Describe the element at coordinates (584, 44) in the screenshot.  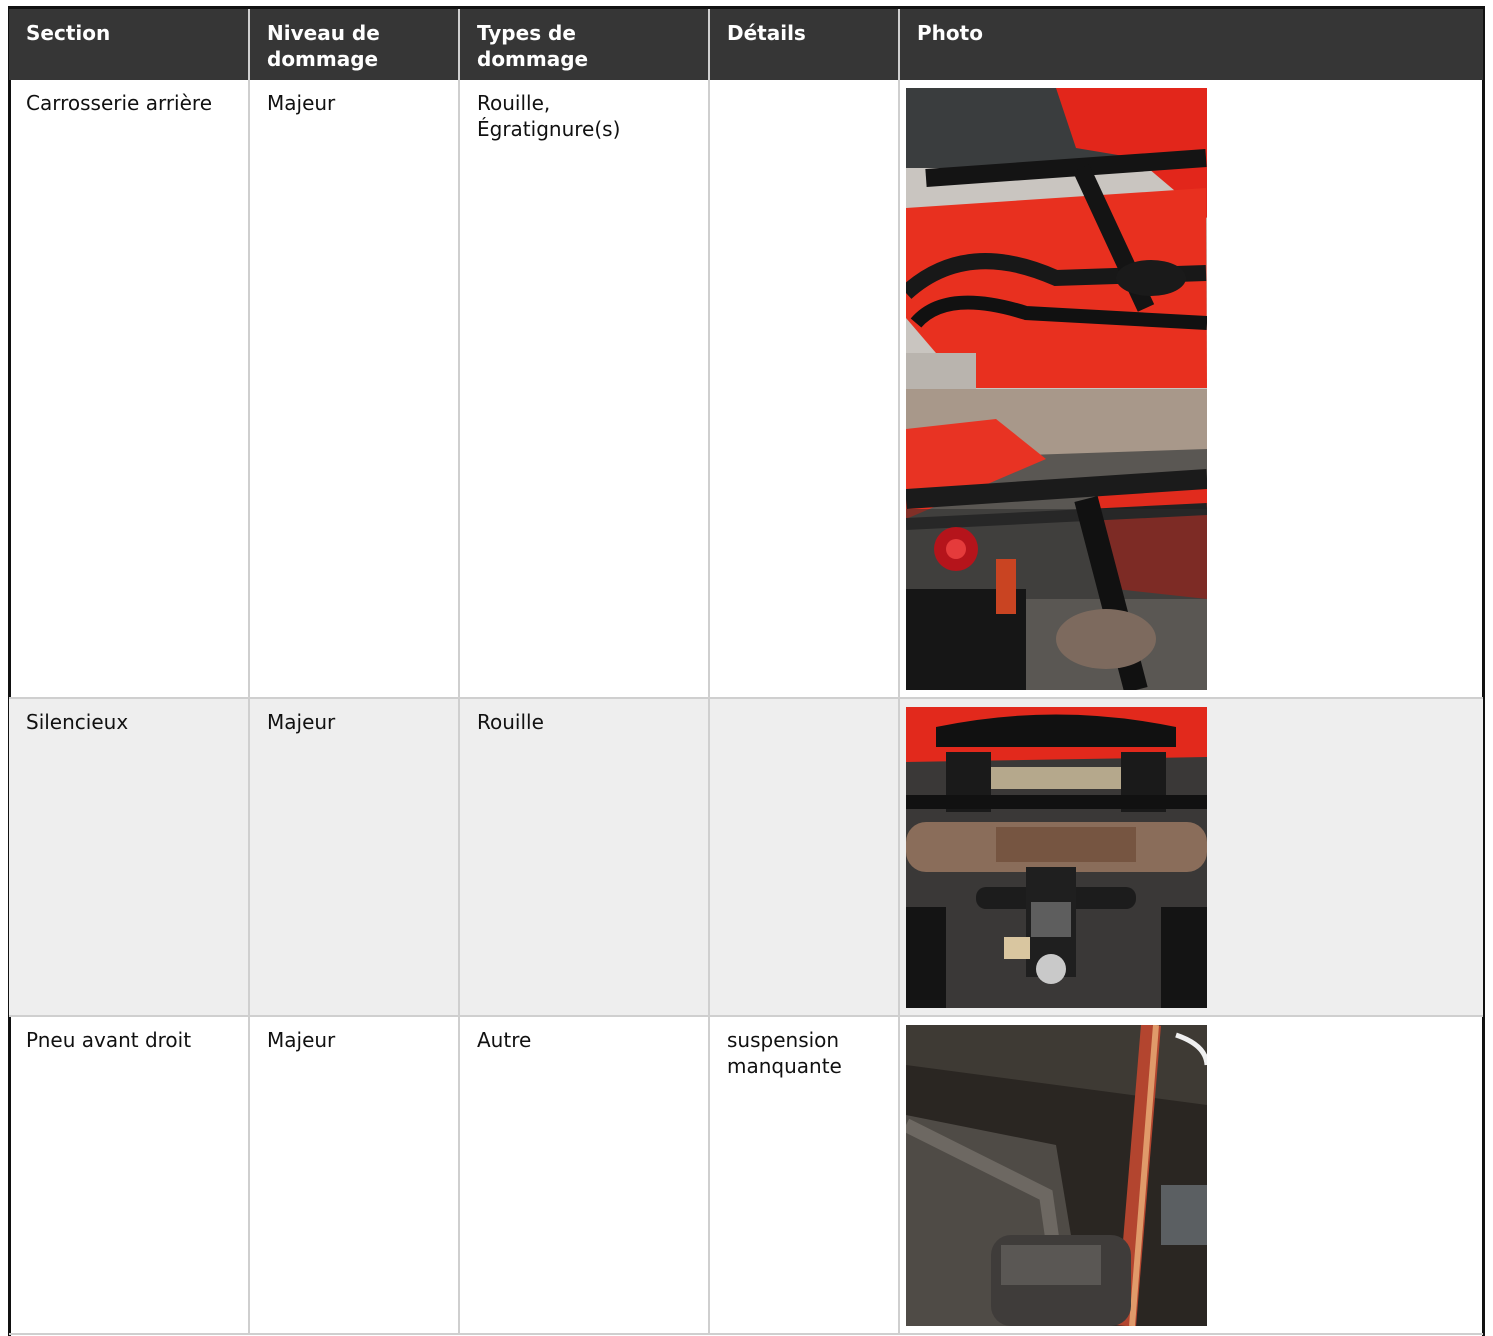
I see `header-types: Types de dommage` at that location.